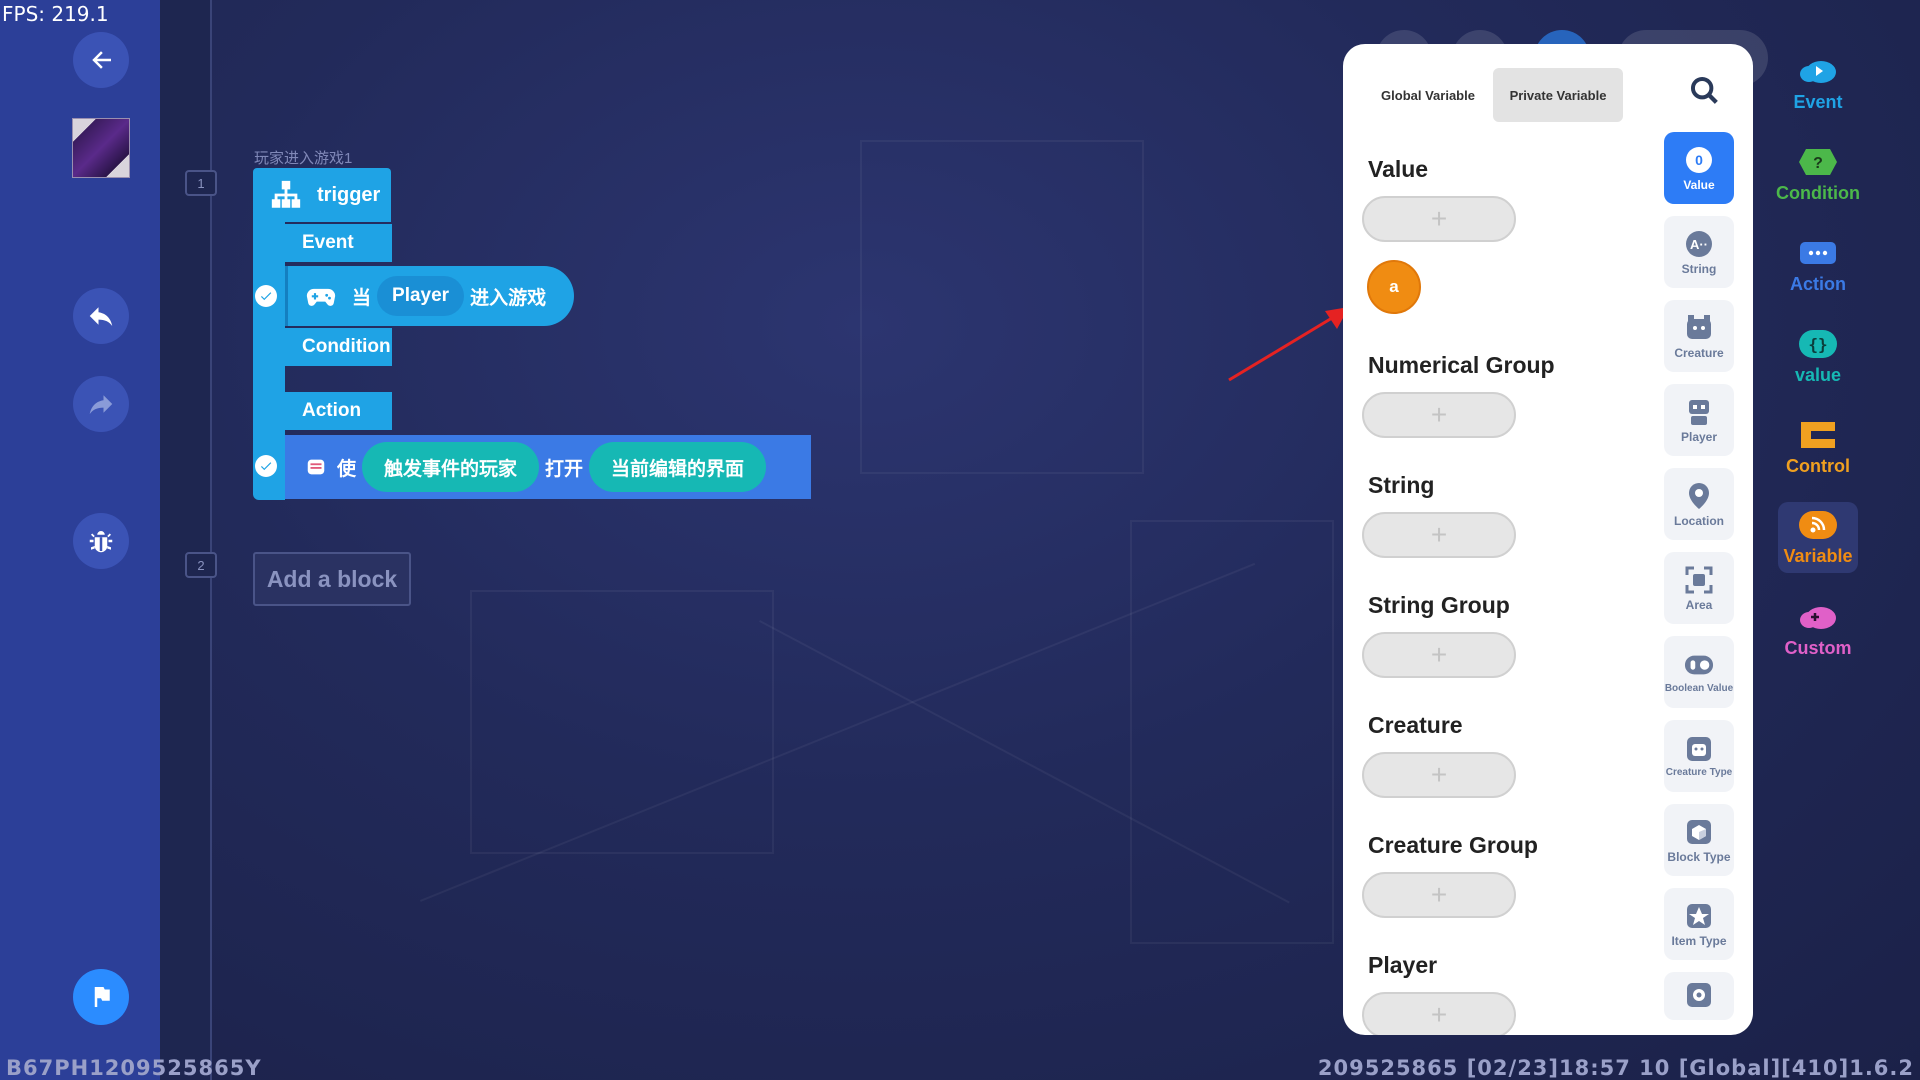  I want to click on category-value: {} value, so click(1818, 356).